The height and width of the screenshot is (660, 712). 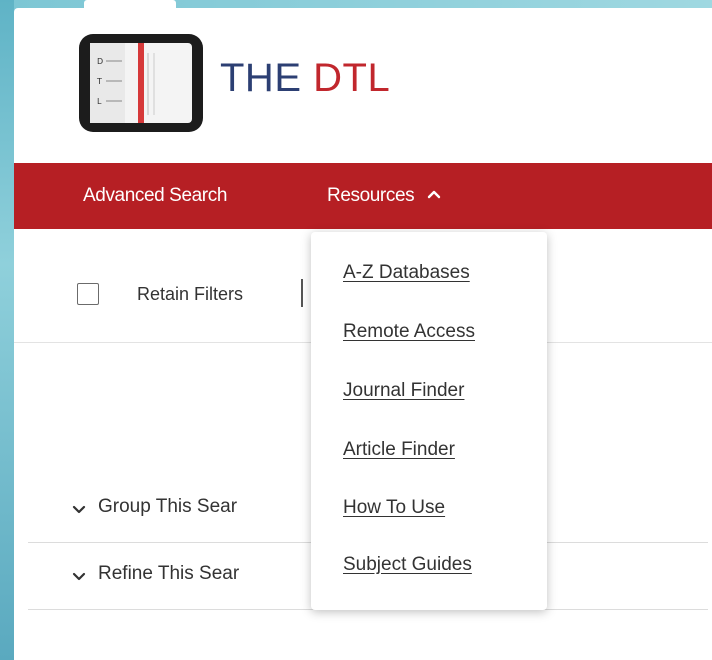 I want to click on site-title-dtl: DTL, so click(x=352, y=78).